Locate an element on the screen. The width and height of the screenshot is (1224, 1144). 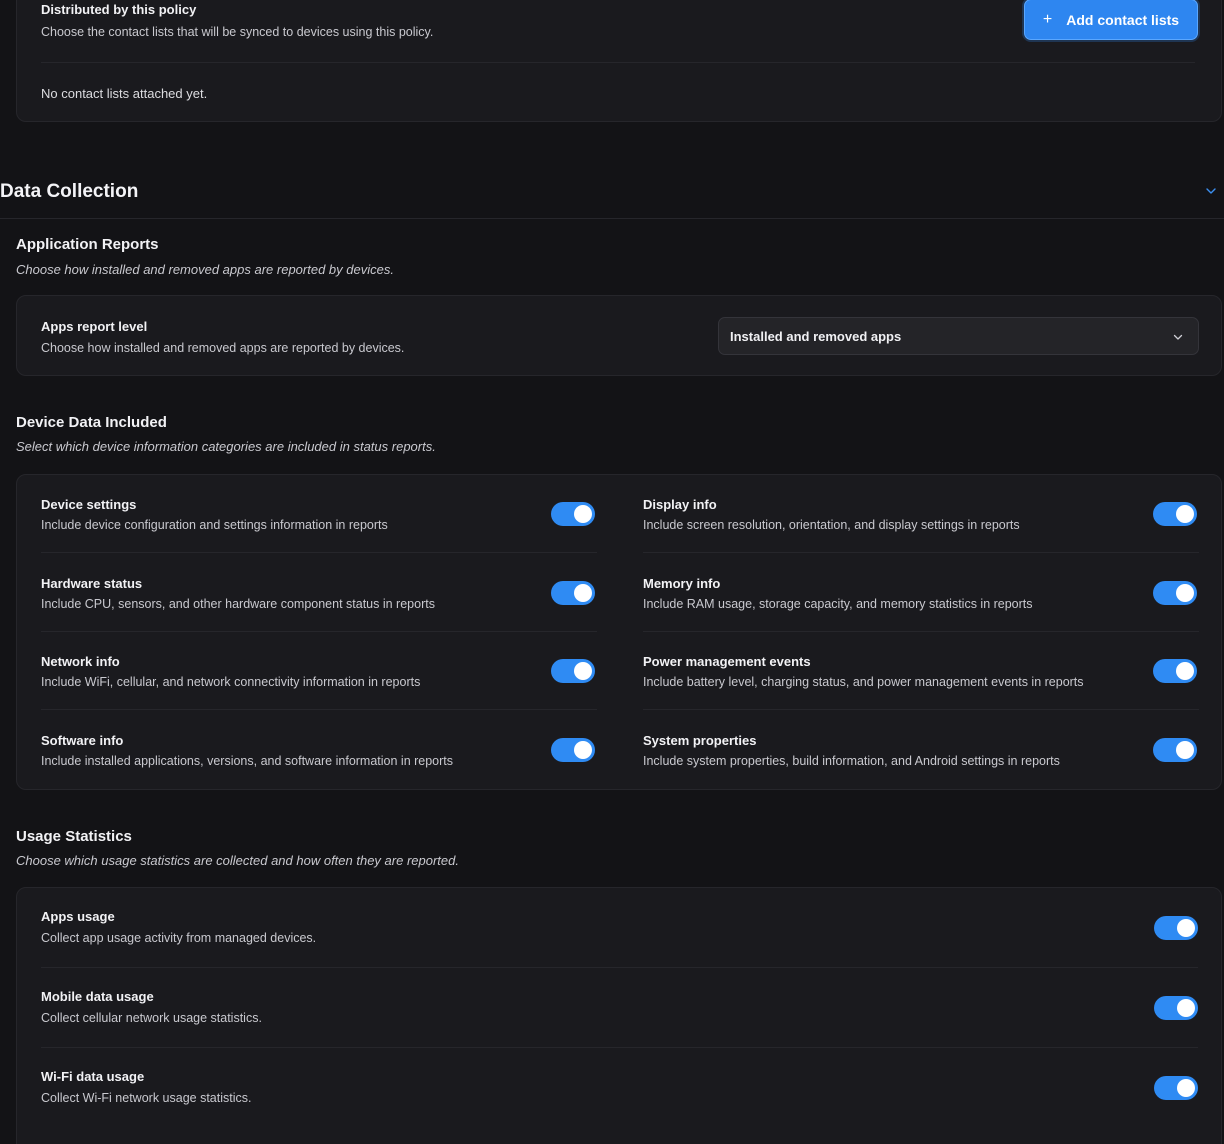
device-data-title: Device Data Included is located at coordinates (91, 422).